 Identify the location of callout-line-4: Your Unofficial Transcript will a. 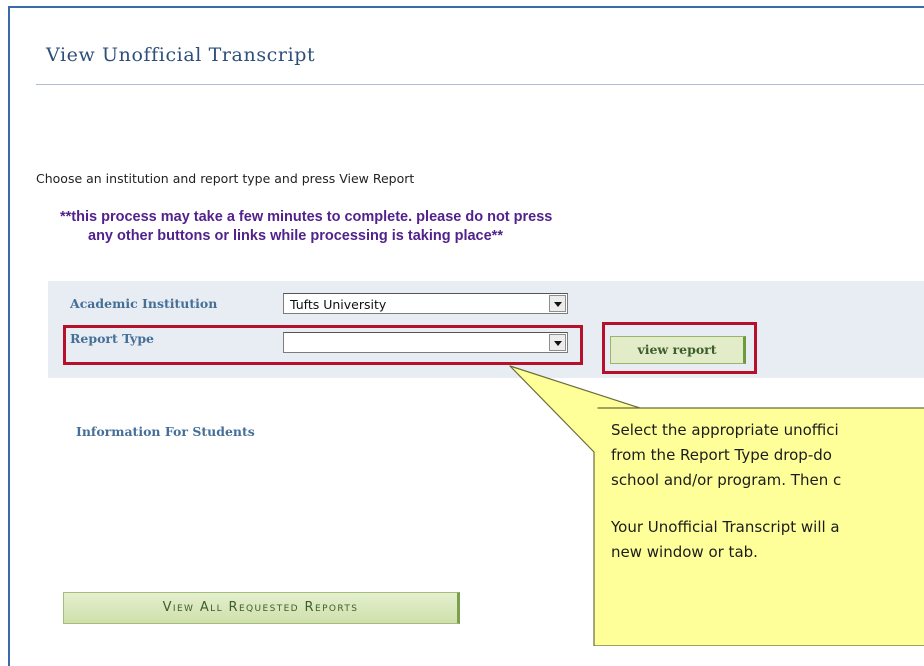
(725, 527).